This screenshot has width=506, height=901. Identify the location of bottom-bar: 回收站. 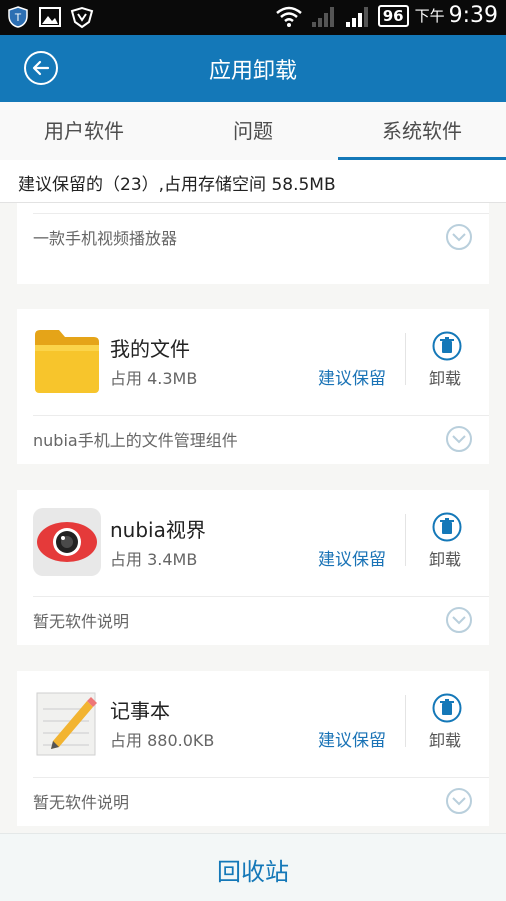
(253, 867).